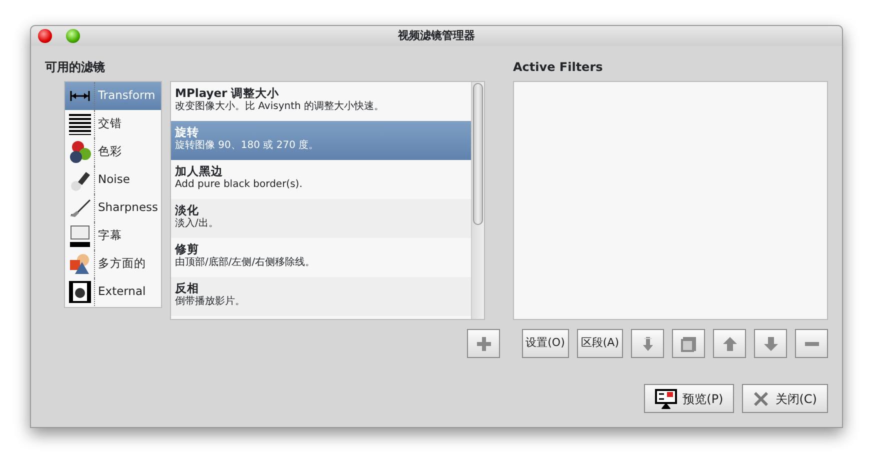 The width and height of the screenshot is (874, 465). Describe the element at coordinates (80, 124) in the screenshot. I see `lines-icon` at that location.